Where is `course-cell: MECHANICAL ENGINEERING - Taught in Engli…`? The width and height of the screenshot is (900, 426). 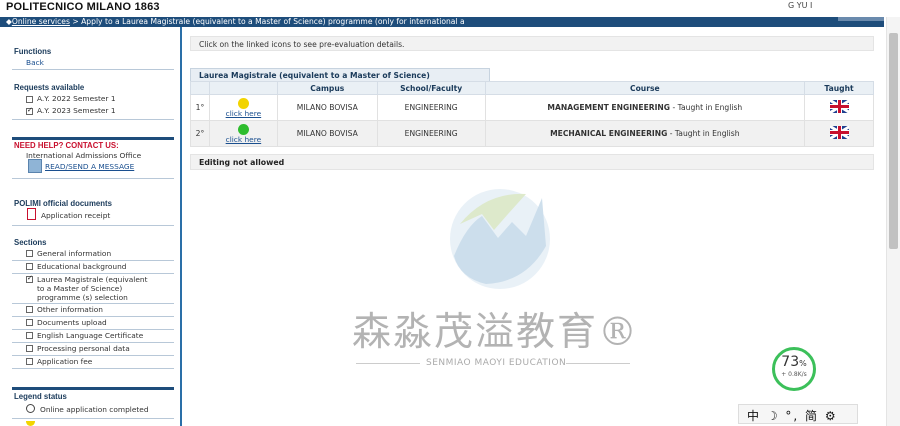 course-cell: MECHANICAL ENGINEERING - Taught in Engli… is located at coordinates (645, 133).